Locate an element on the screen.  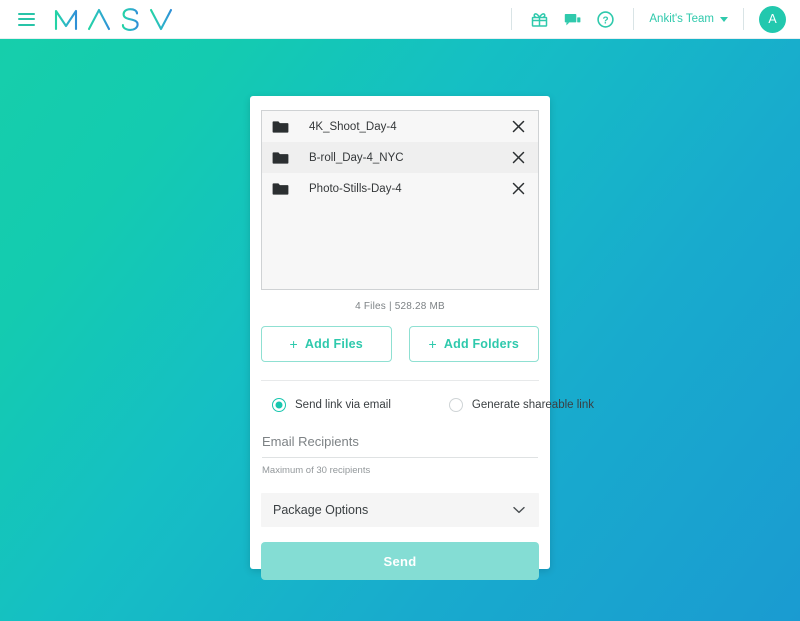
section-divider is located at coordinates (400, 380).